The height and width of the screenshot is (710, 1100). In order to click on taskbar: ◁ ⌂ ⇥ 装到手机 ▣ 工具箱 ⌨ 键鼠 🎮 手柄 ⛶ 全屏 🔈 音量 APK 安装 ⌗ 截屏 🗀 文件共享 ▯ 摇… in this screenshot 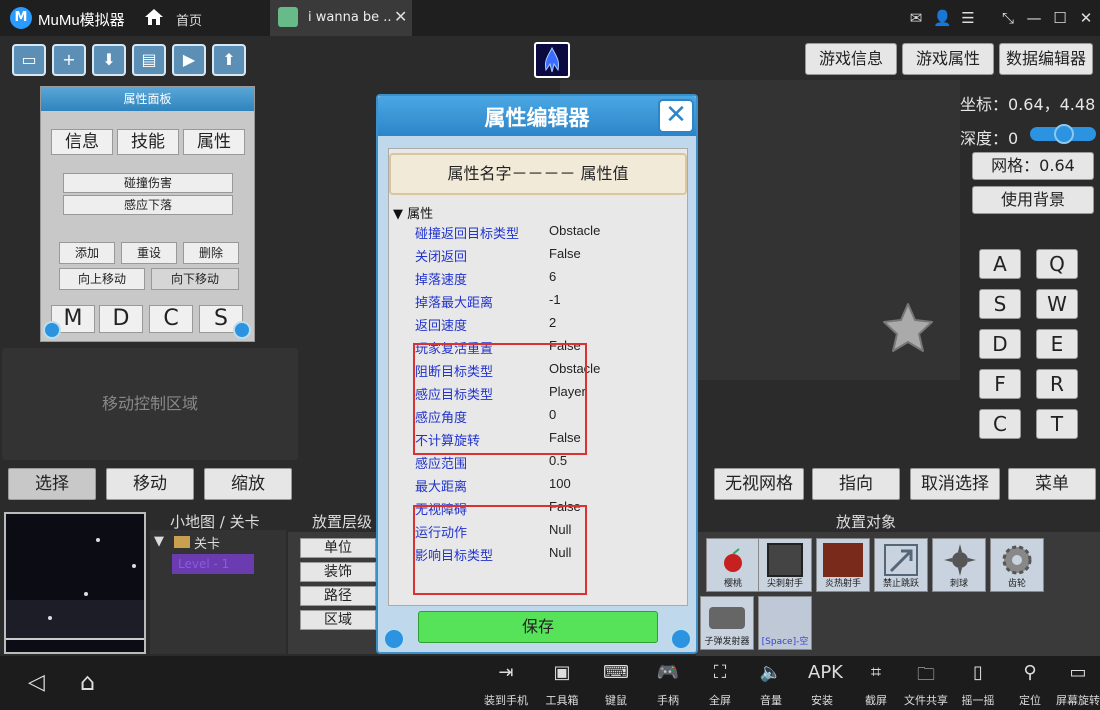, I will do `click(550, 683)`.